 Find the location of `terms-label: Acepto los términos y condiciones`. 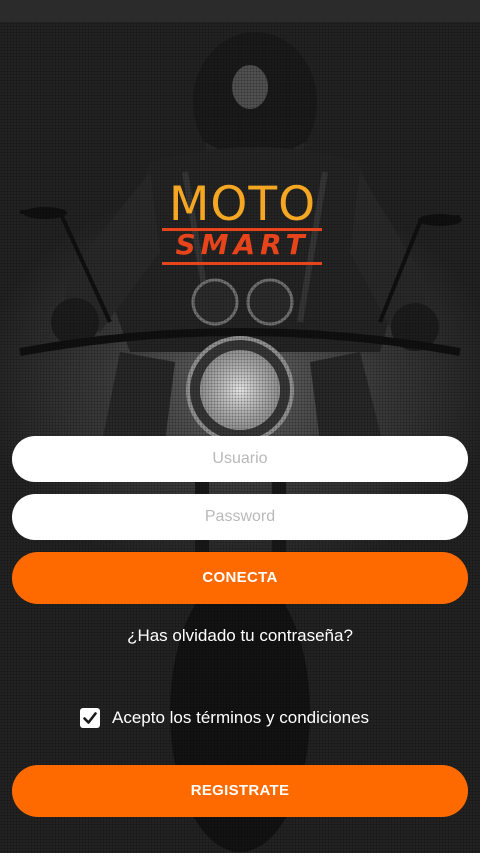

terms-label: Acepto los términos y condiciones is located at coordinates (241, 717).